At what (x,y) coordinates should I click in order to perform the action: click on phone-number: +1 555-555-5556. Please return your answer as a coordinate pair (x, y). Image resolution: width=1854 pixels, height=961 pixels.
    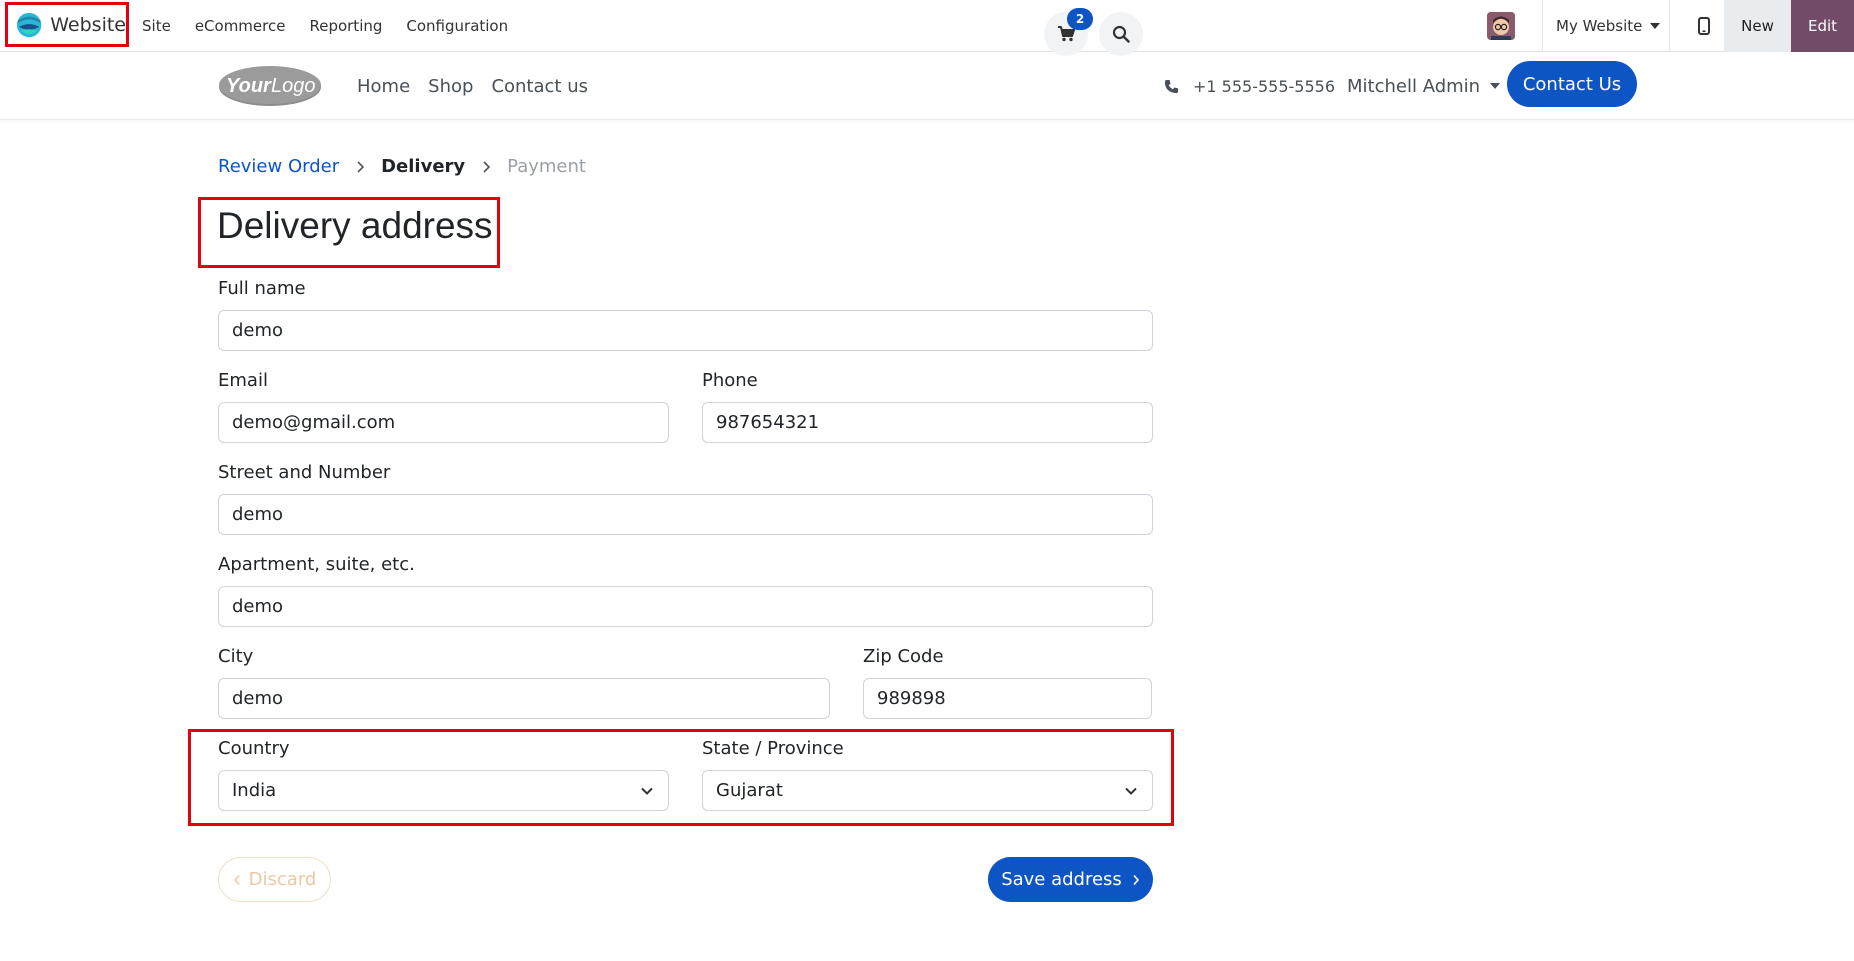
    Looking at the image, I should click on (1264, 86).